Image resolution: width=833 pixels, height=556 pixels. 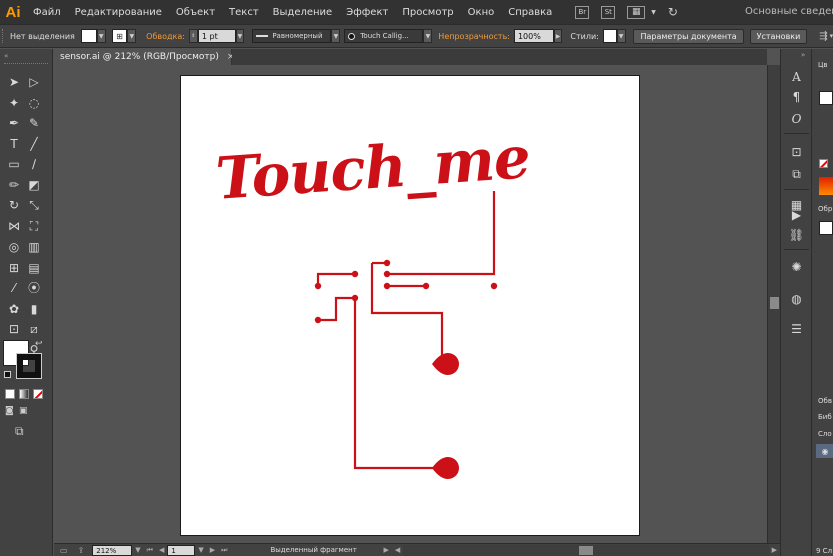 What do you see at coordinates (397, 550) in the screenshot?
I see `scroll-left-icon: ◀` at bounding box center [397, 550].